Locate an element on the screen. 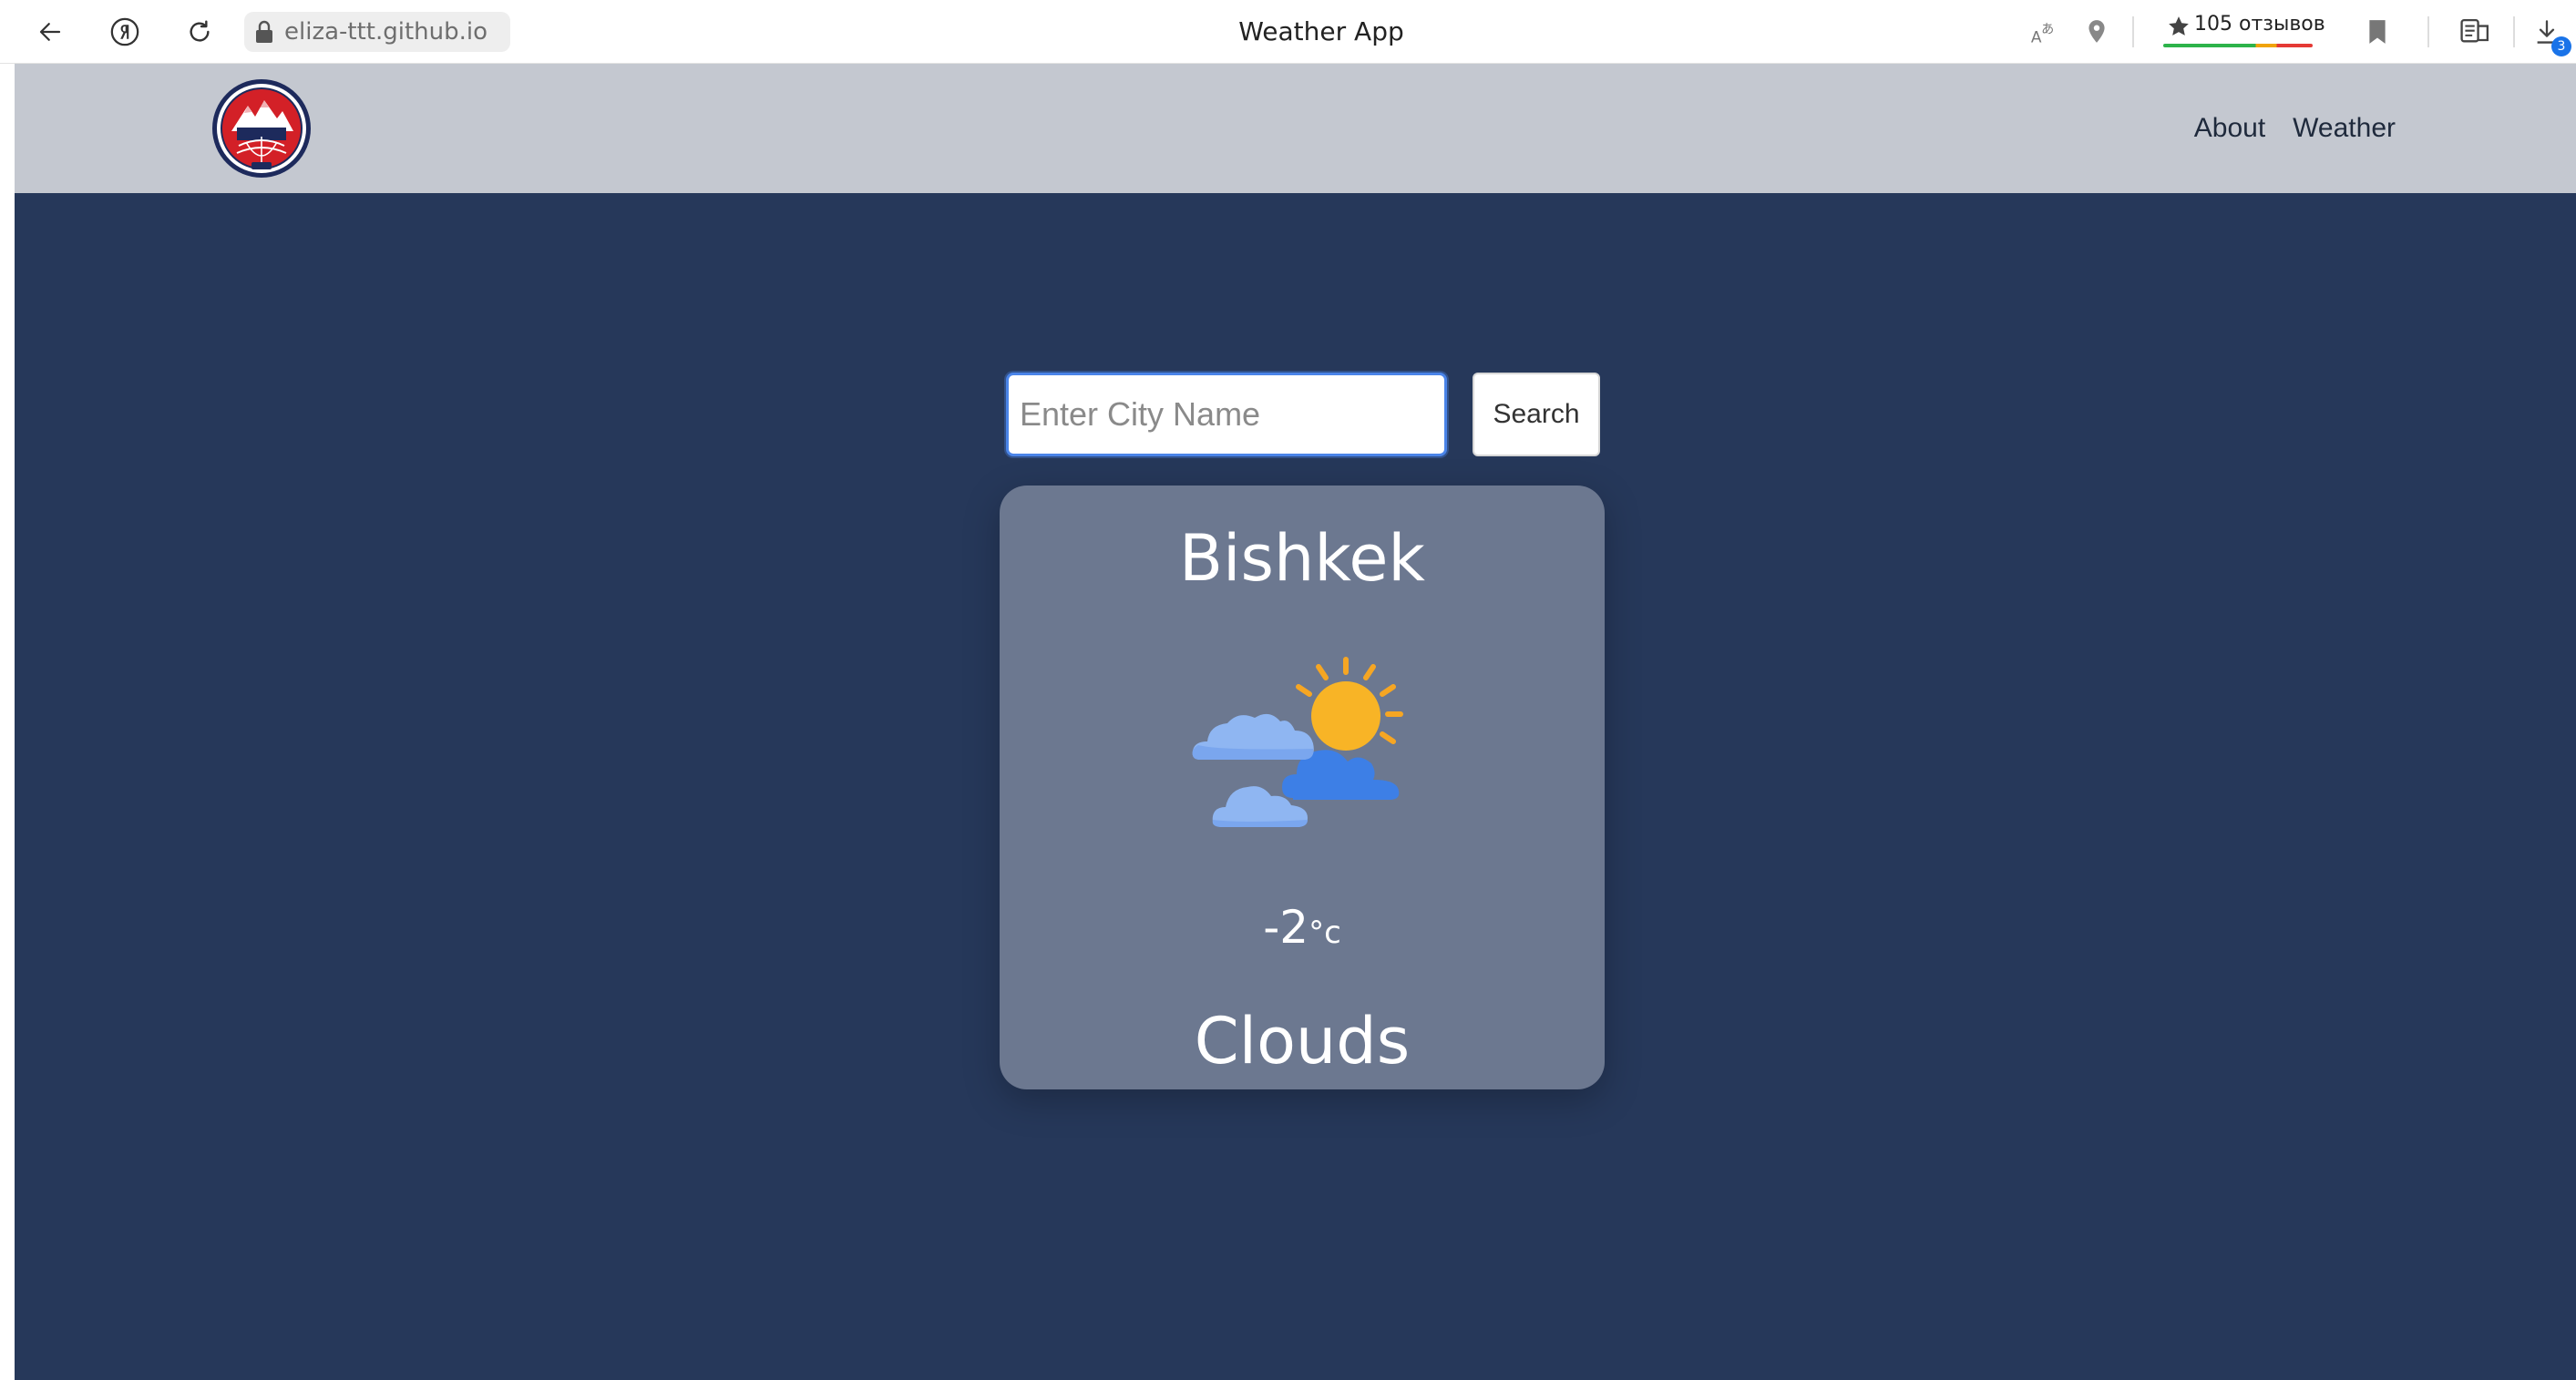 Image resolution: width=2576 pixels, height=1380 pixels. nav-link-about: About is located at coordinates (2229, 128).